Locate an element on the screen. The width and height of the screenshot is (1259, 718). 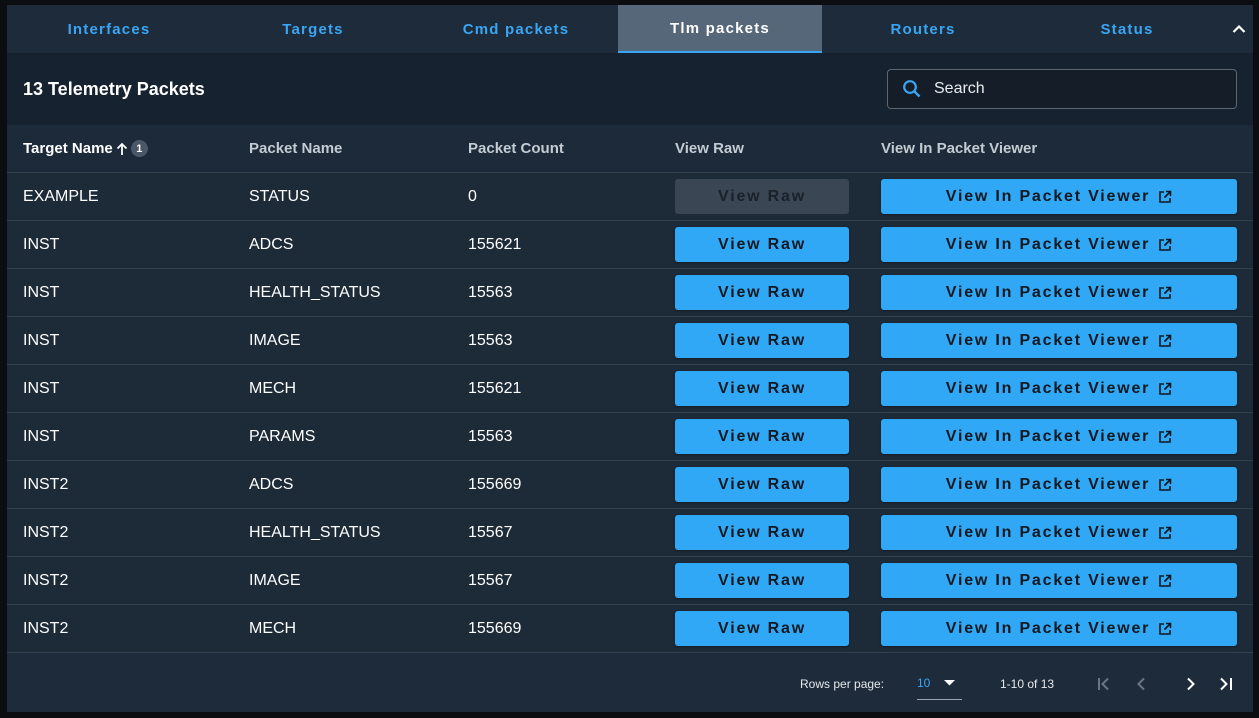
page-title: 13 Telemetry Packets is located at coordinates (114, 89).